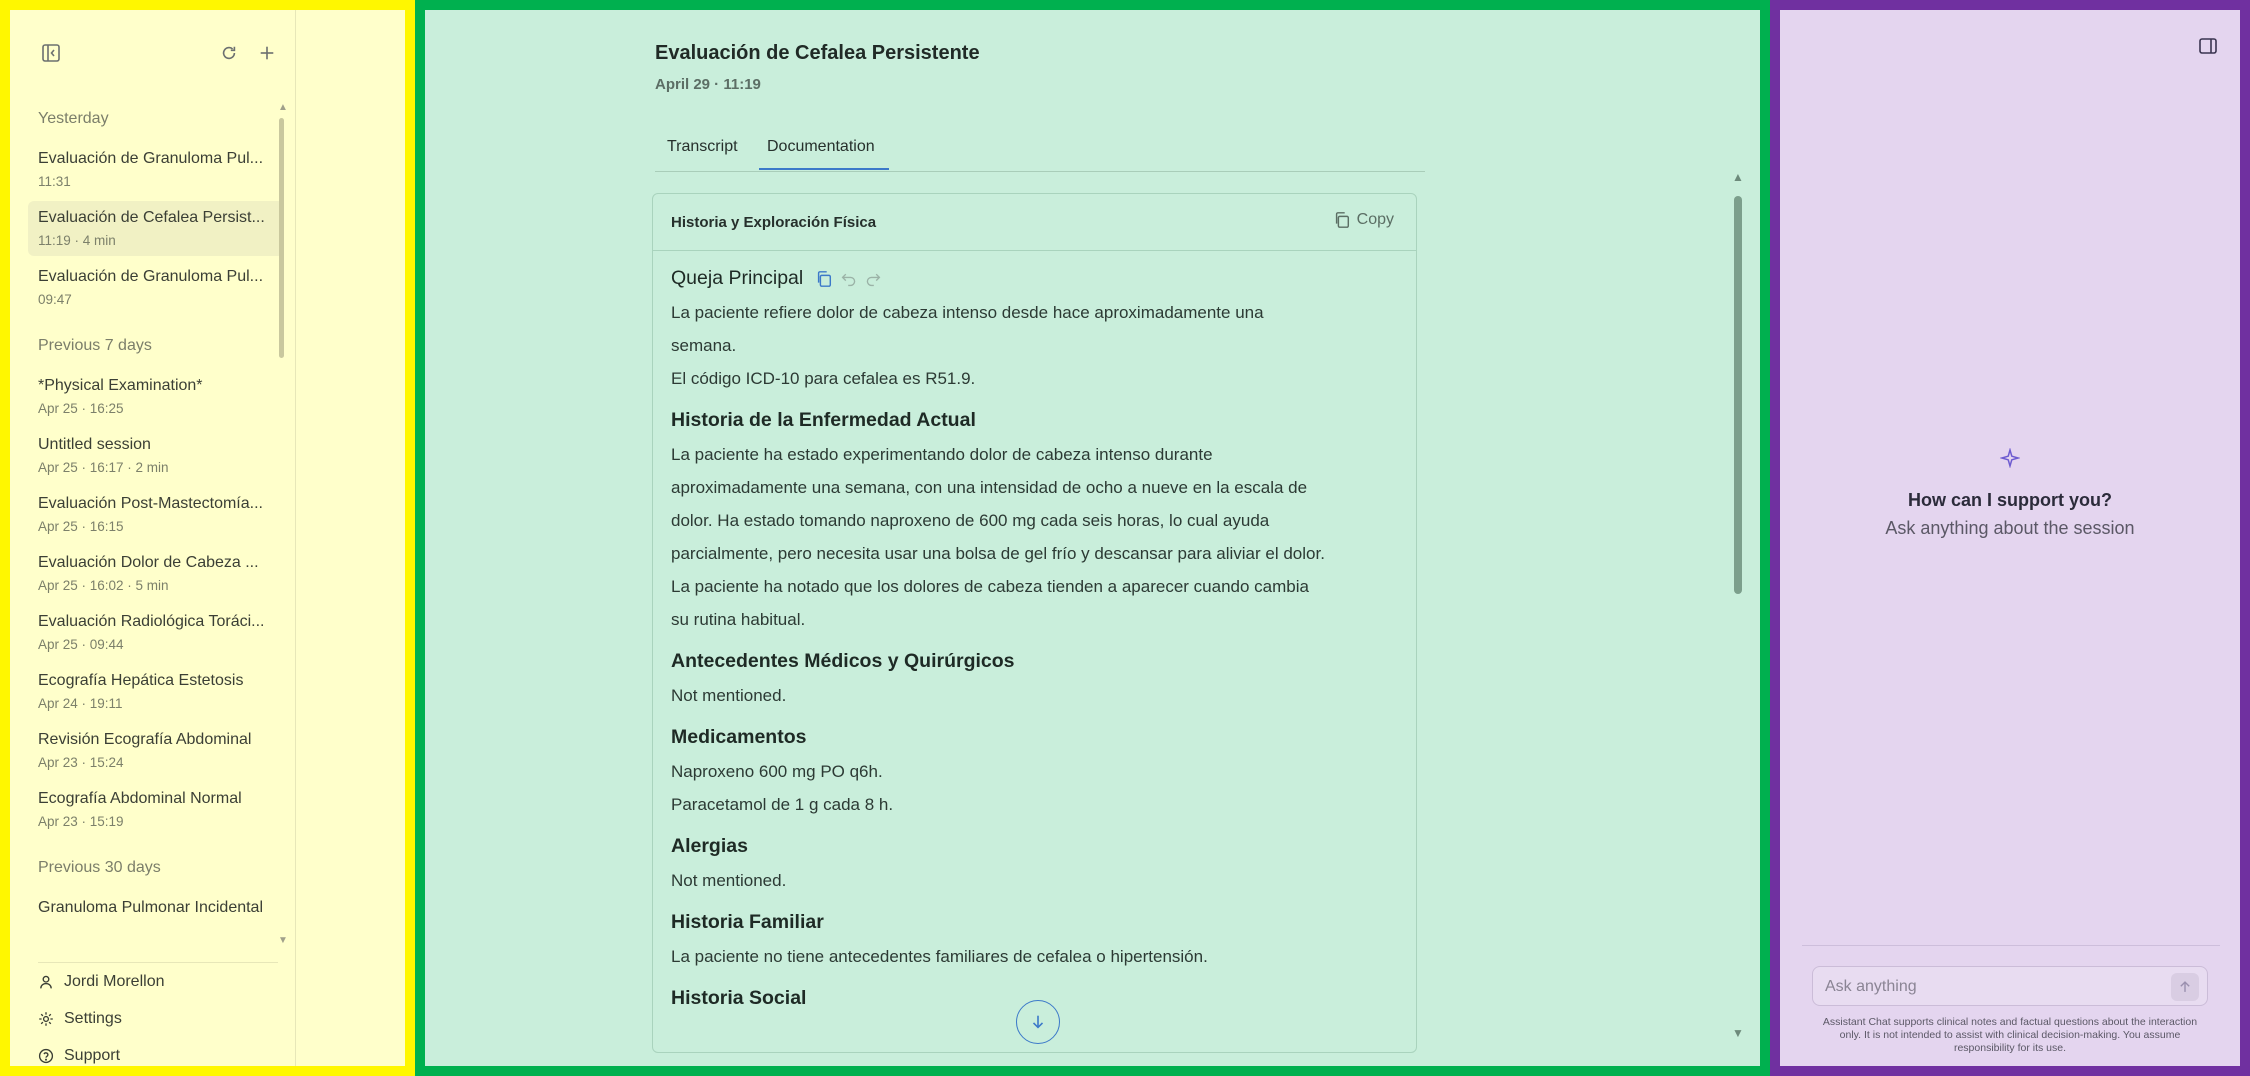 The image size is (2250, 1076). Describe the element at coordinates (46, 1055) in the screenshot. I see `help-icon` at that location.